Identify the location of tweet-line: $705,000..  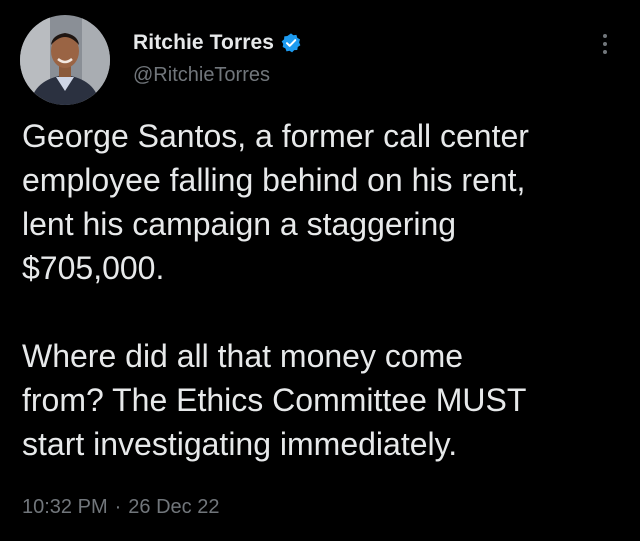
(93, 268).